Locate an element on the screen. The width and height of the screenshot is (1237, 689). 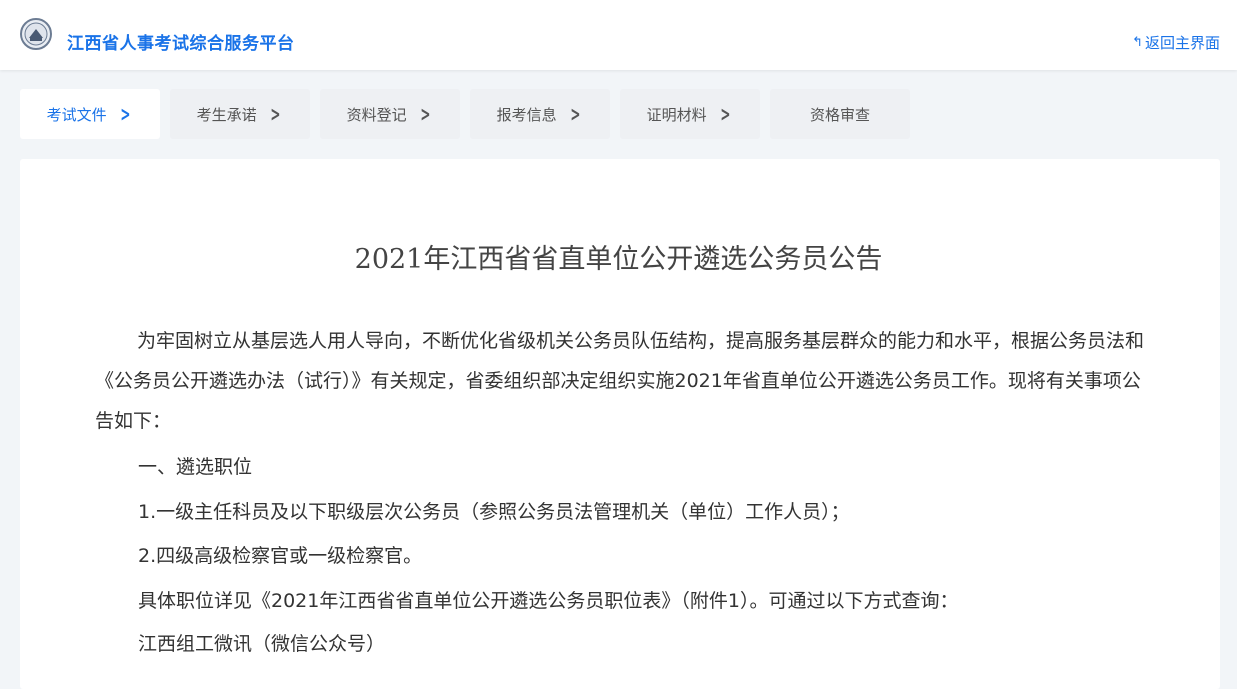
section-heading: 一、遴选职位 is located at coordinates (195, 467).